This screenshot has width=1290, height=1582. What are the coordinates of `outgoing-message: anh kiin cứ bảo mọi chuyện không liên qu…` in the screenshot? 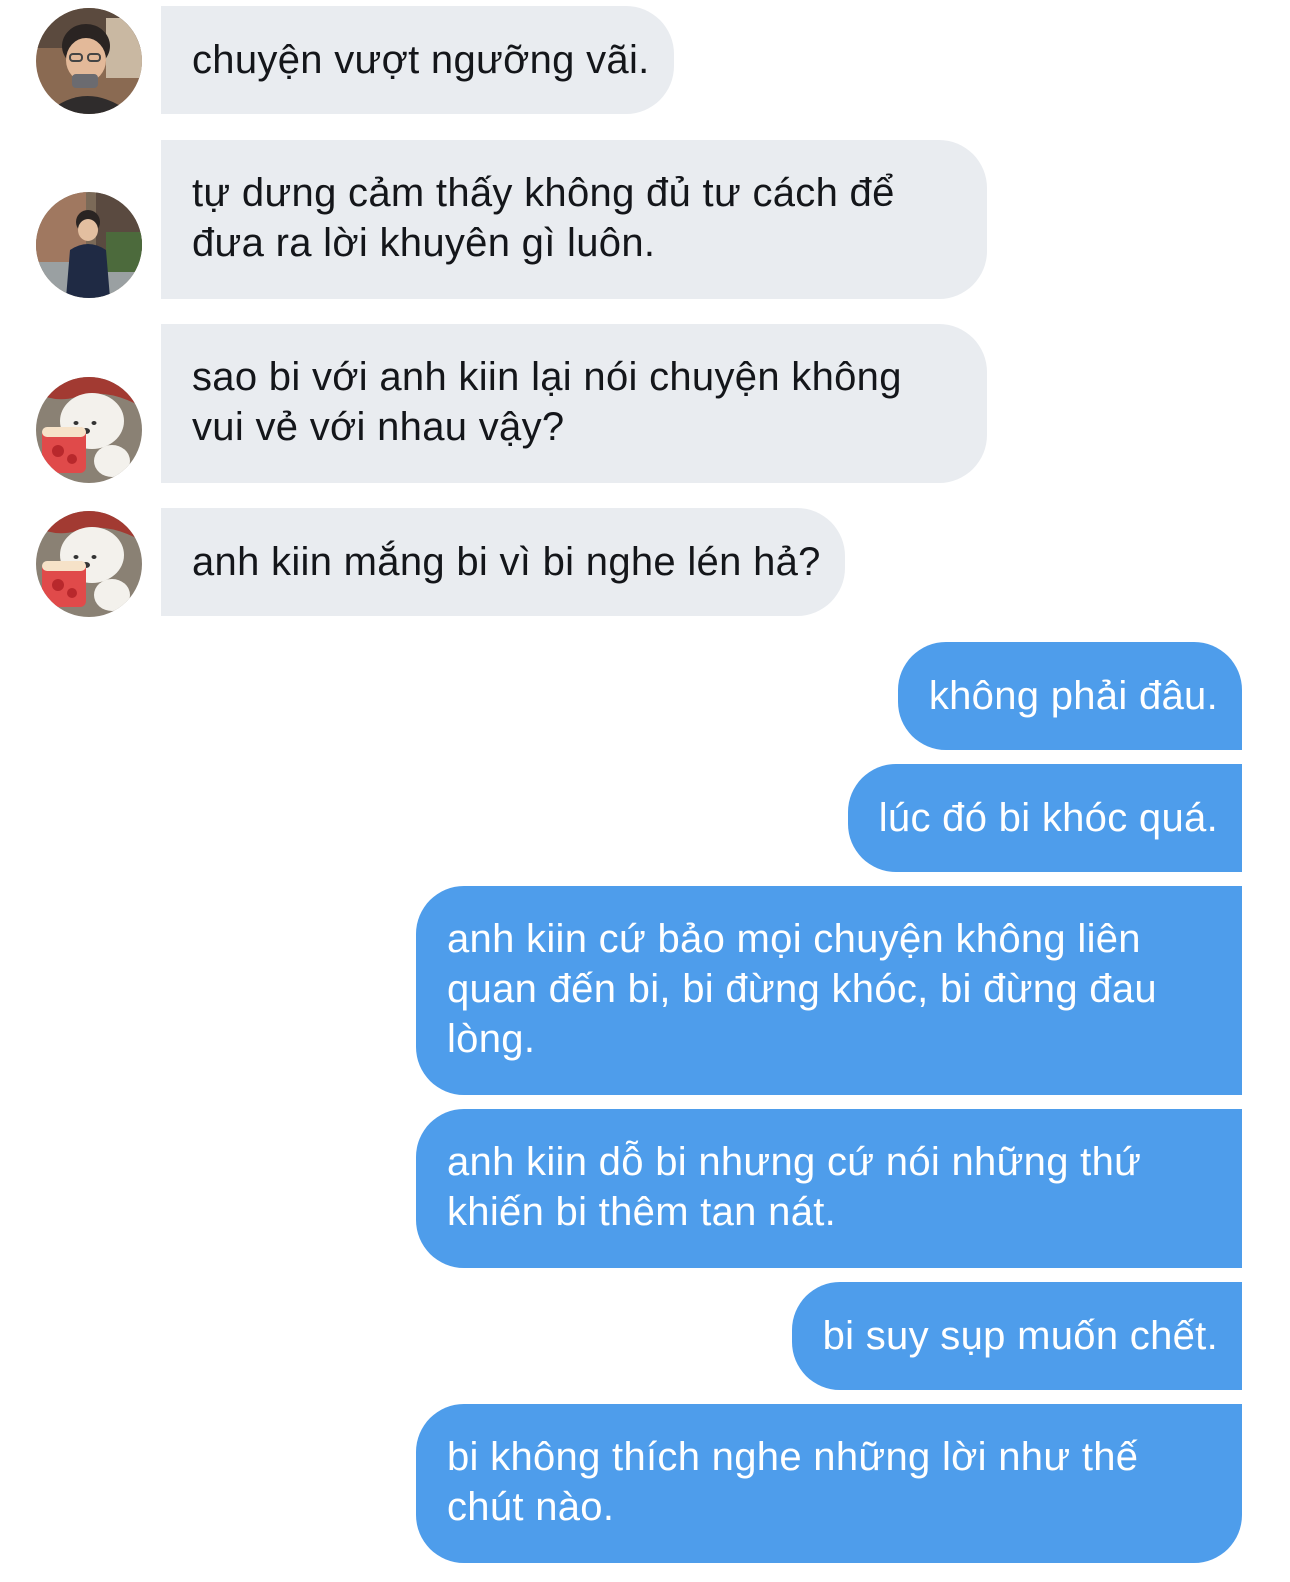 It's located at (829, 990).